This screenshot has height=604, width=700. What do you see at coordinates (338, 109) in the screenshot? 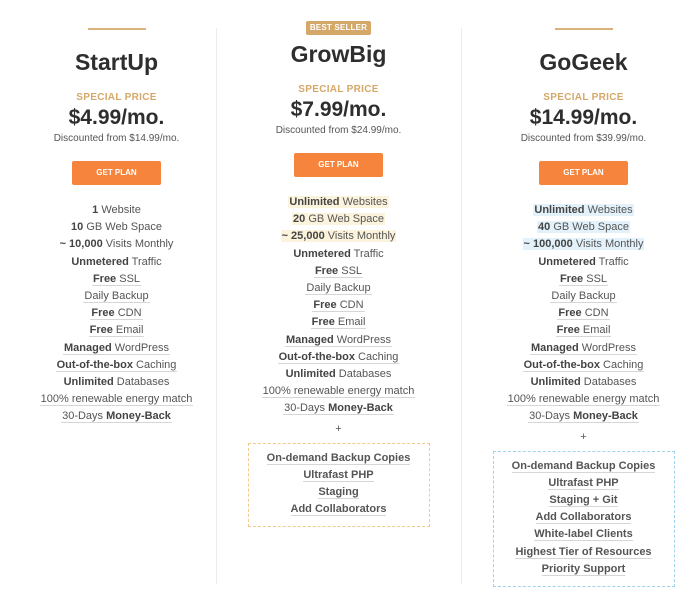
I see `plan-price: $7.99/mo.` at bounding box center [338, 109].